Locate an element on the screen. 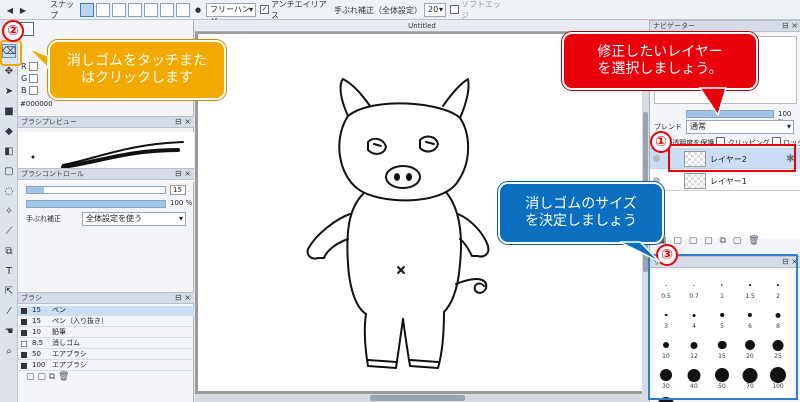  brush-name: 鉛筆 is located at coordinates (59, 332).